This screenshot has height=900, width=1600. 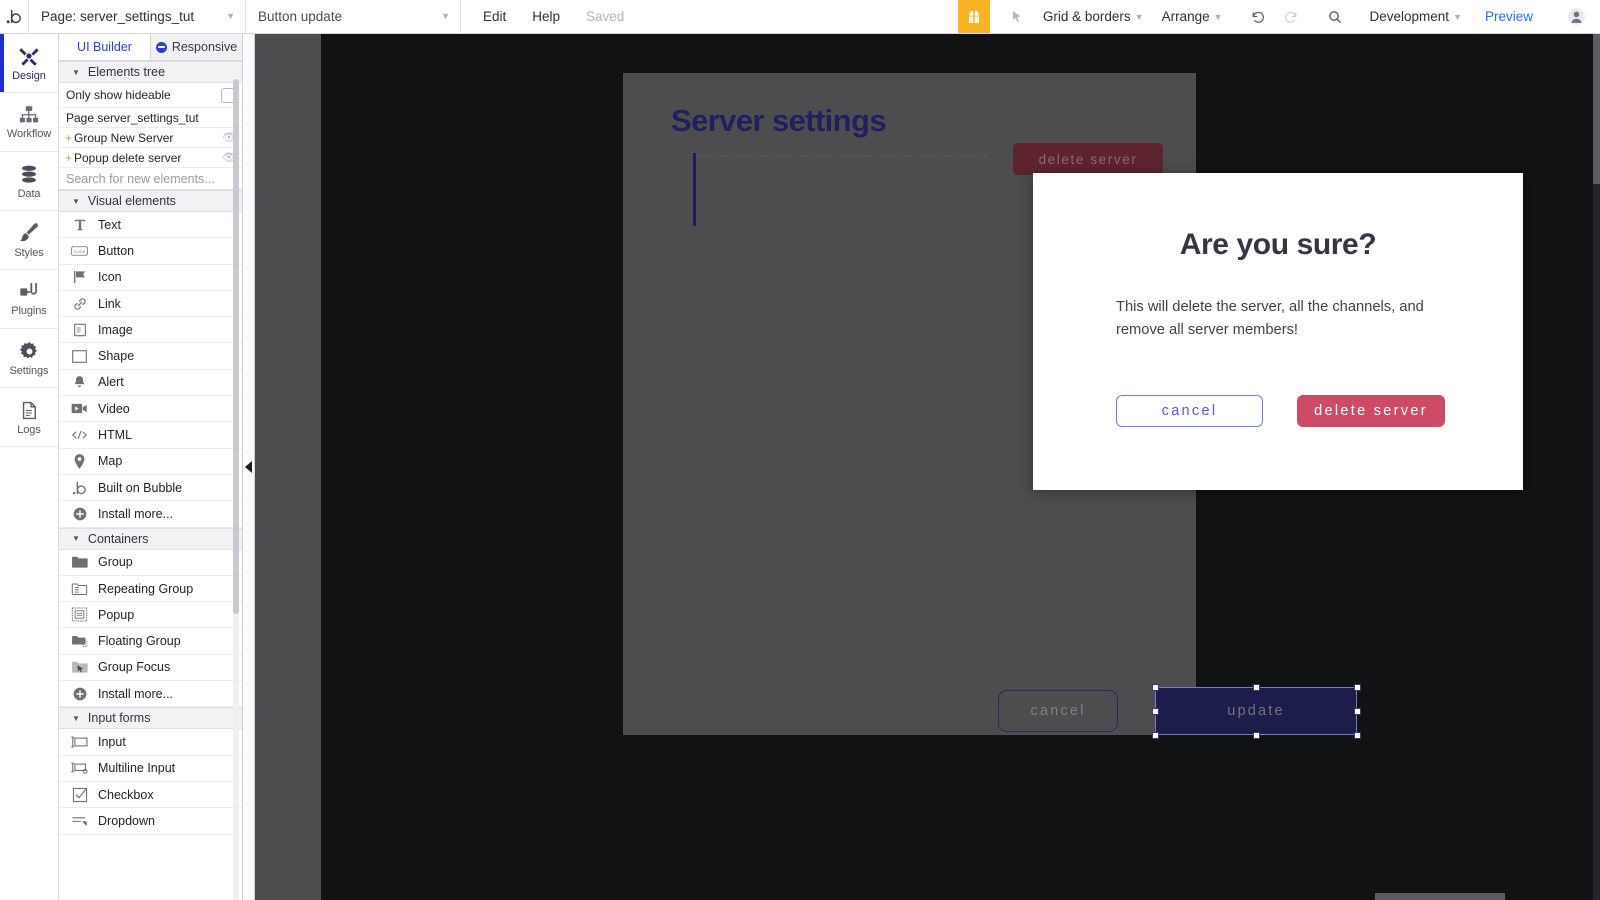 What do you see at coordinates (150, 742) in the screenshot?
I see `element-input: Input` at bounding box center [150, 742].